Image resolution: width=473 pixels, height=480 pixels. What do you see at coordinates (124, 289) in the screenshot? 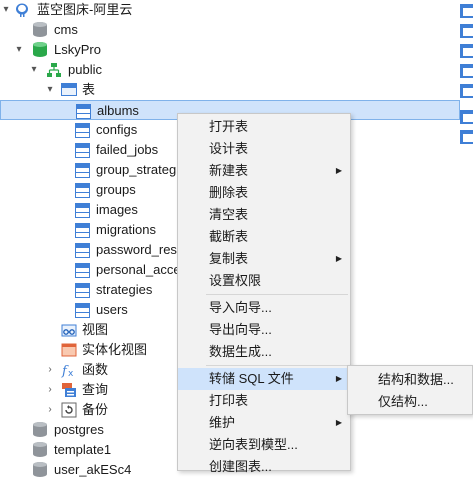
I see `table-label: strategies` at bounding box center [124, 289].